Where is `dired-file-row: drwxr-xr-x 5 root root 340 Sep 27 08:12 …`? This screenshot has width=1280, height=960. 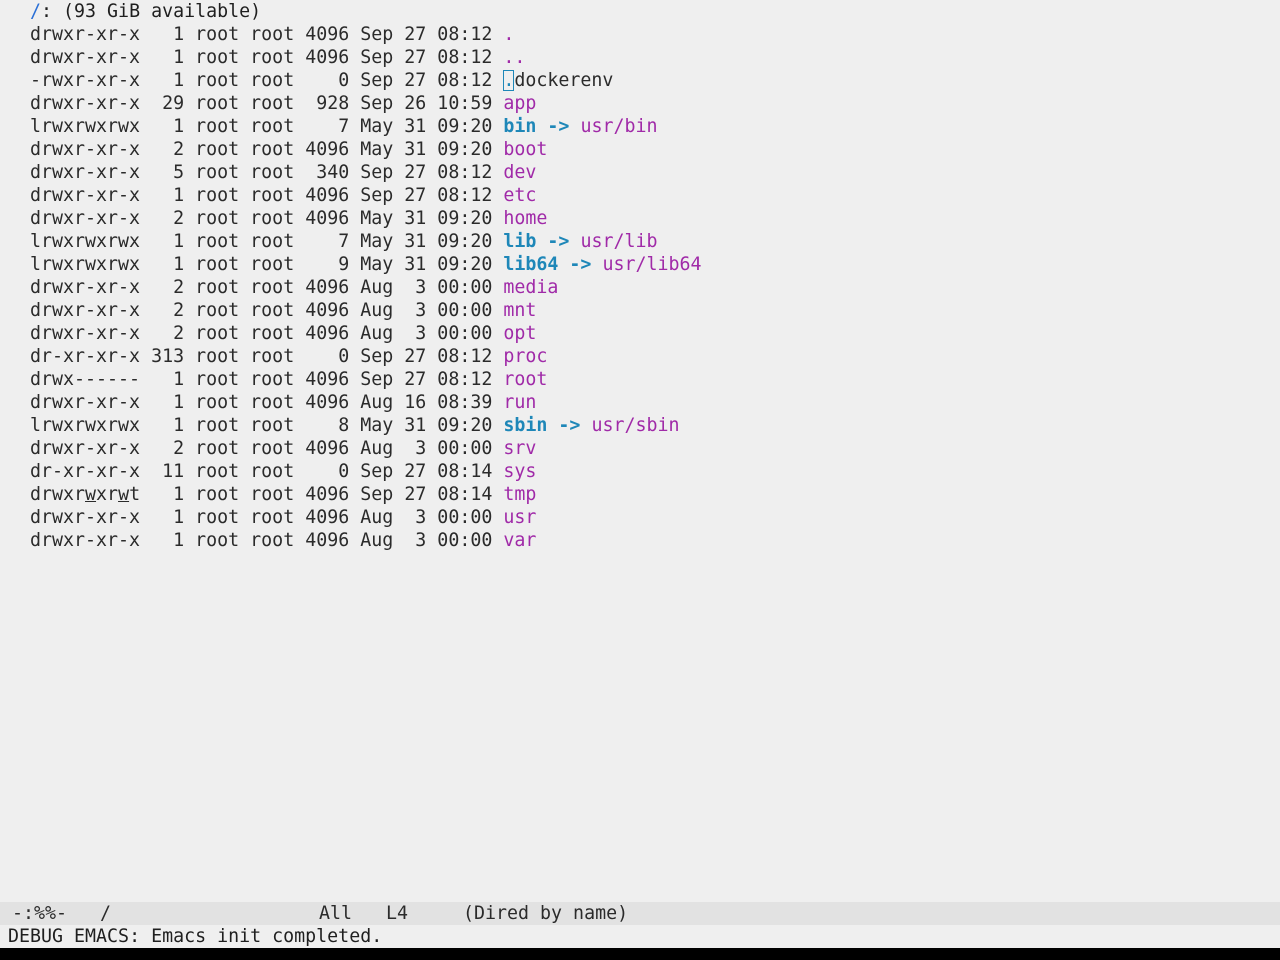
dired-file-row: drwxr-xr-x 5 root root 340 Sep 27 08:12 … is located at coordinates (644, 172).